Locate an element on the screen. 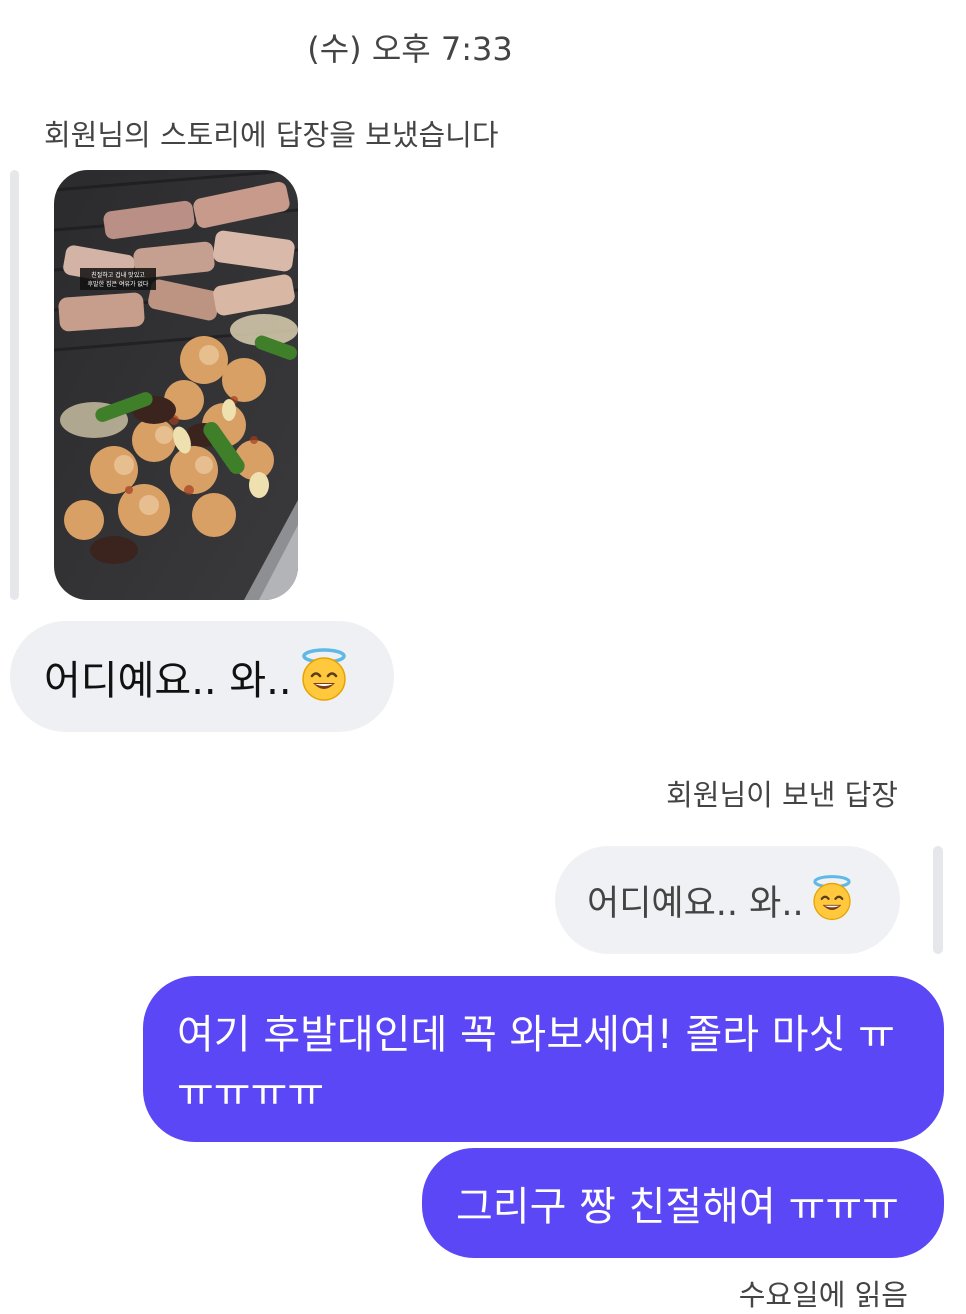  incoming-message-text: 어디예요.. 와.. is located at coordinates (168, 680).